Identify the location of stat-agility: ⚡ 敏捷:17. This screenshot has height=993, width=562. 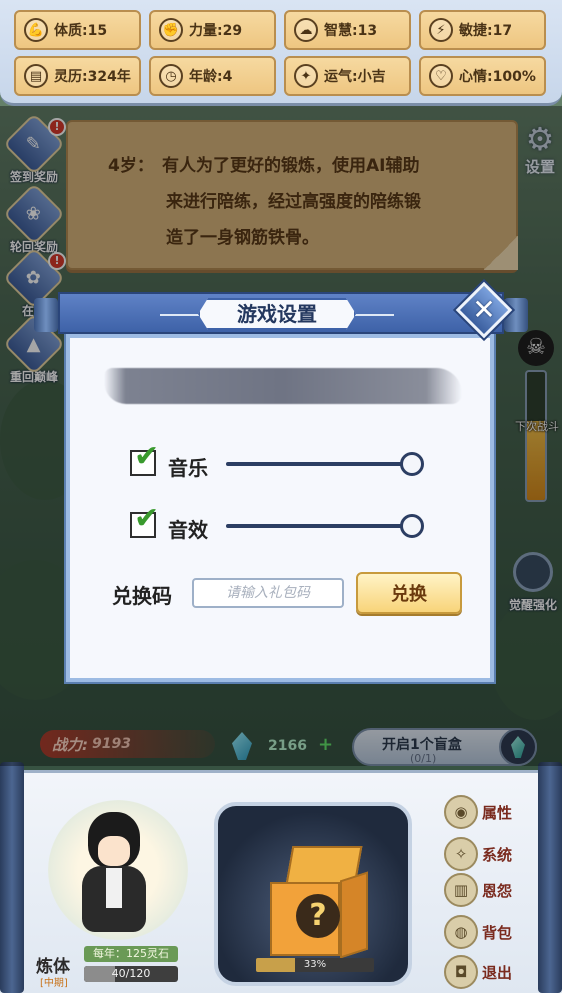
(482, 30).